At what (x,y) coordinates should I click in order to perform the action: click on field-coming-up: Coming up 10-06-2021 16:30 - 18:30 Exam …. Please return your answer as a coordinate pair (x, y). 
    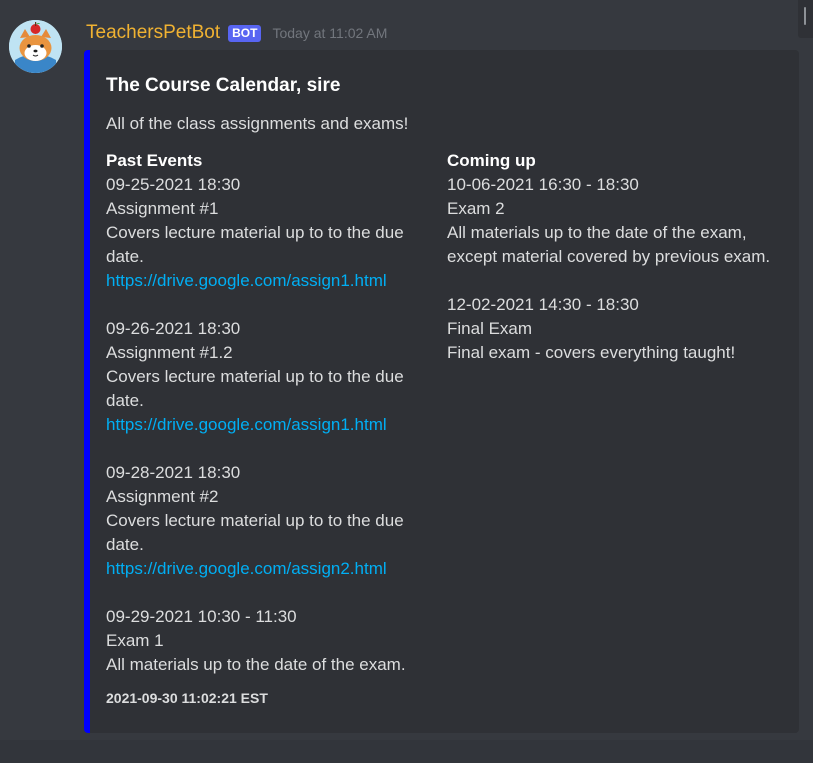
    Looking at the image, I should click on (612, 269).